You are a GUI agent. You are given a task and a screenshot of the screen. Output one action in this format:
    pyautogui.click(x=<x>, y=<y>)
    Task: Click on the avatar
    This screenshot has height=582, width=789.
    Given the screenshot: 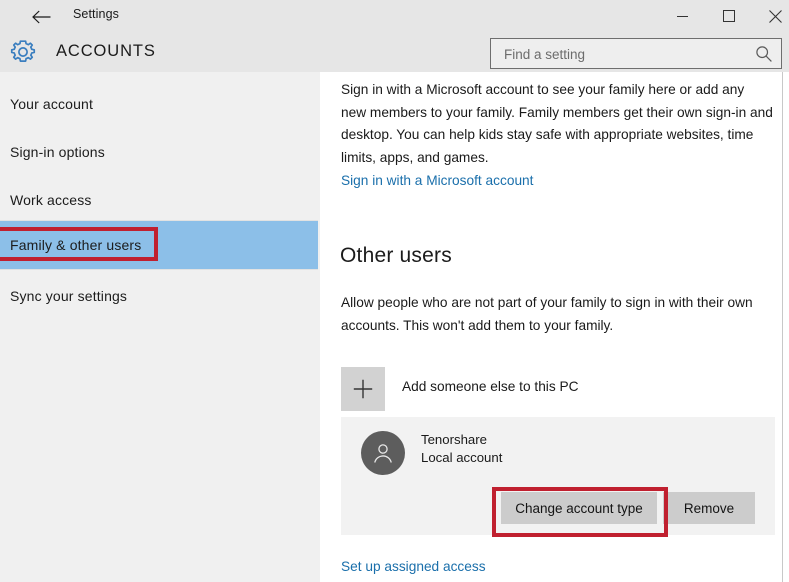 What is the action you would take?
    pyautogui.click(x=383, y=453)
    